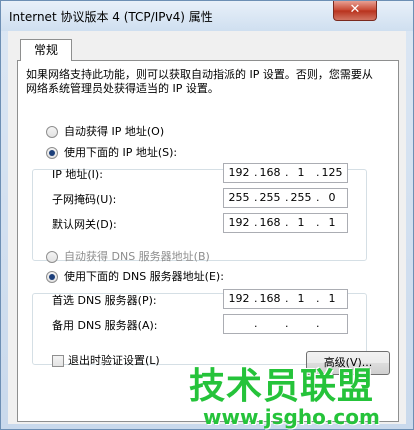  I want to click on radio-auto-ip-label: 自动获得 IP 地址(O), so click(114, 131).